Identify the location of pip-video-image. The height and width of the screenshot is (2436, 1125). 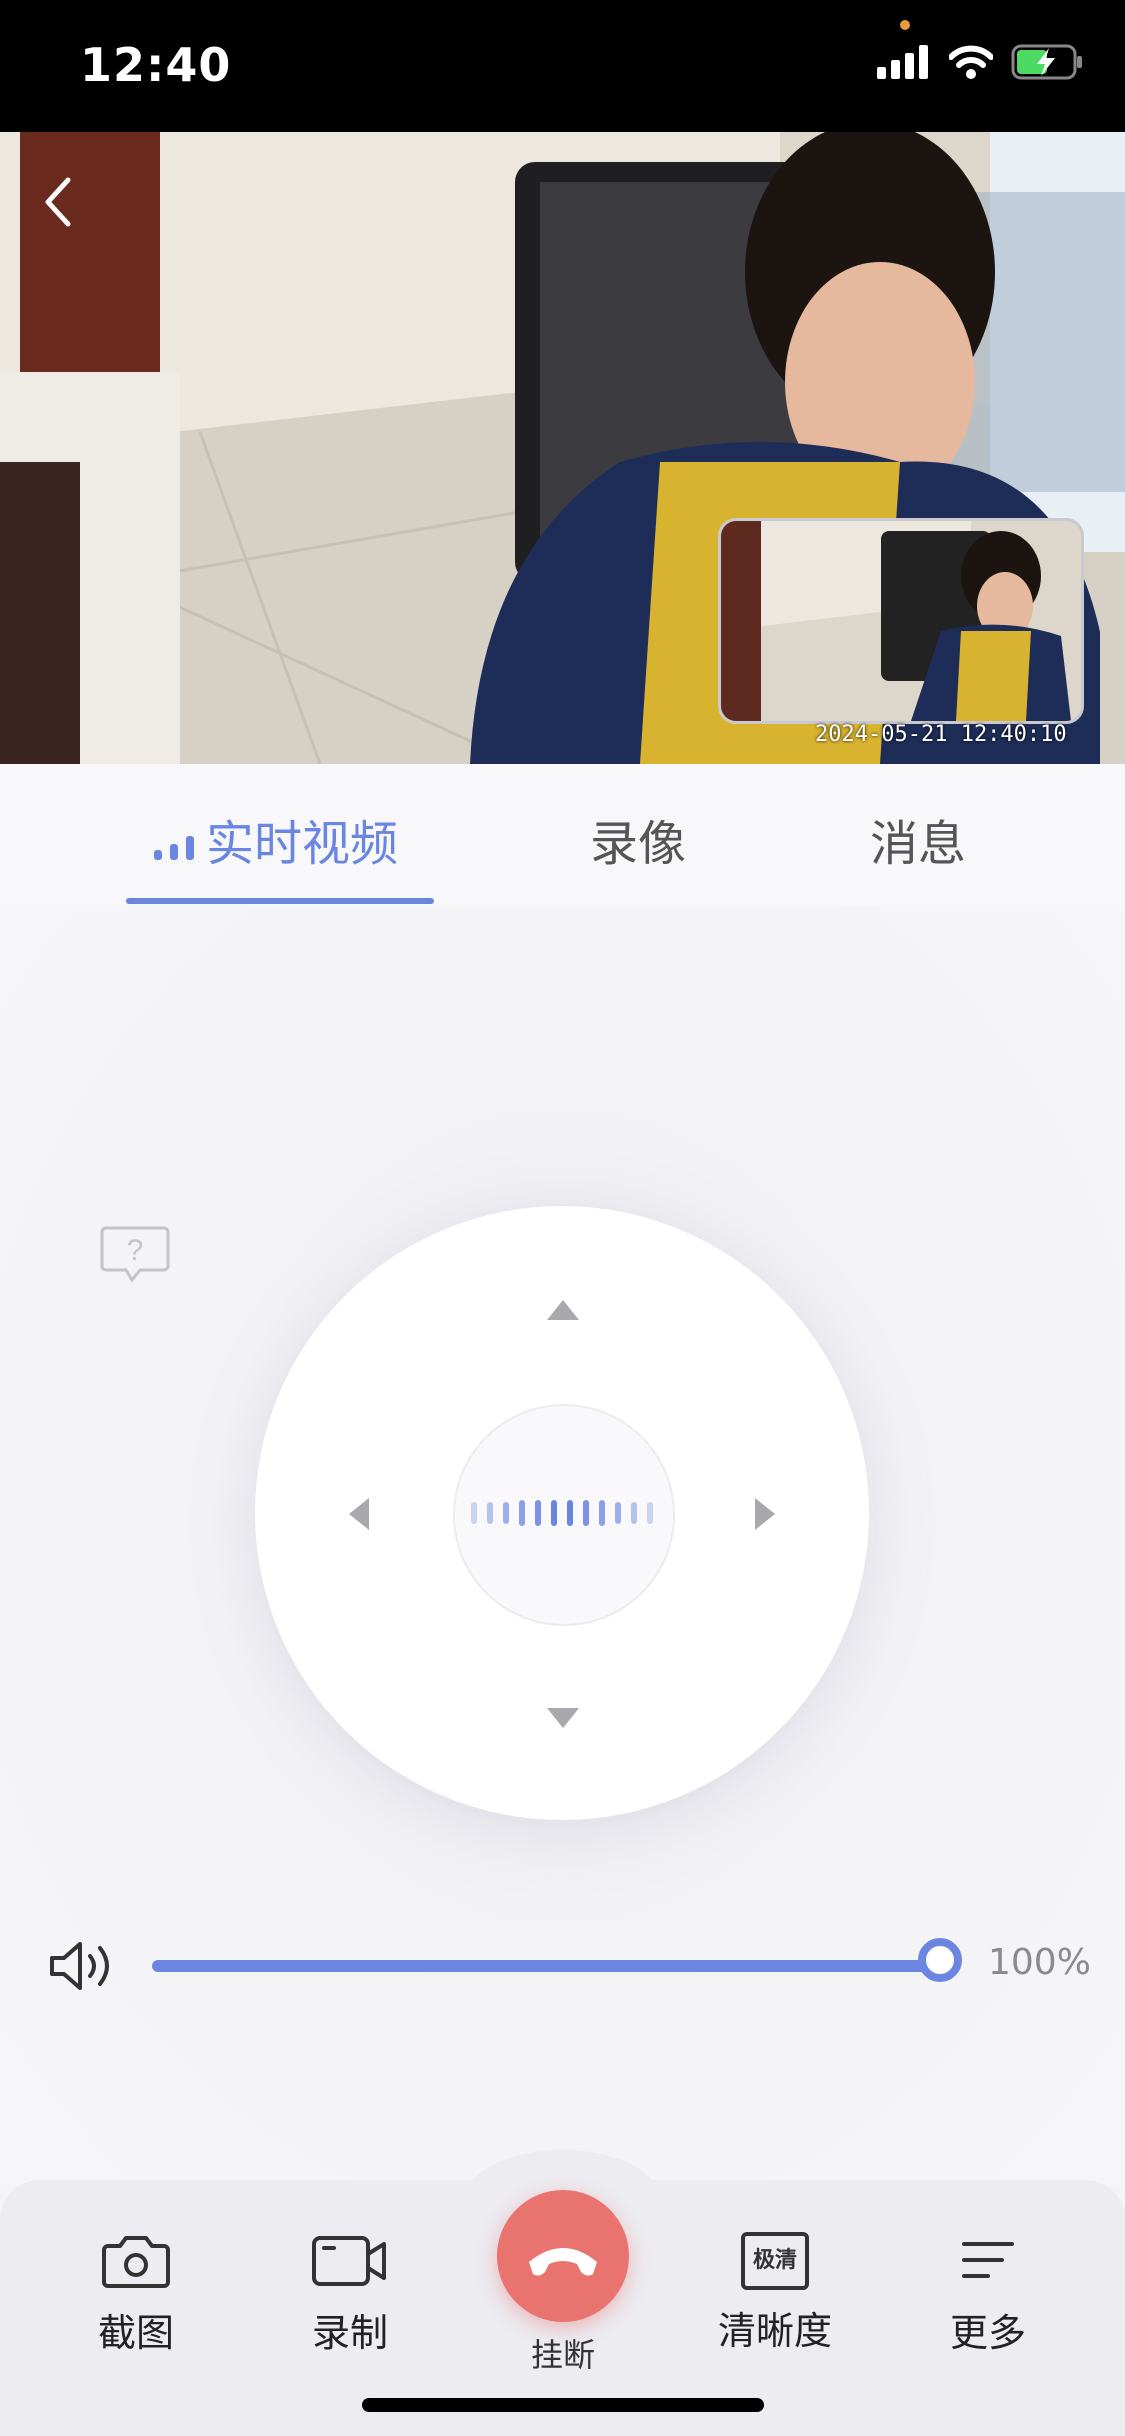
(901, 621).